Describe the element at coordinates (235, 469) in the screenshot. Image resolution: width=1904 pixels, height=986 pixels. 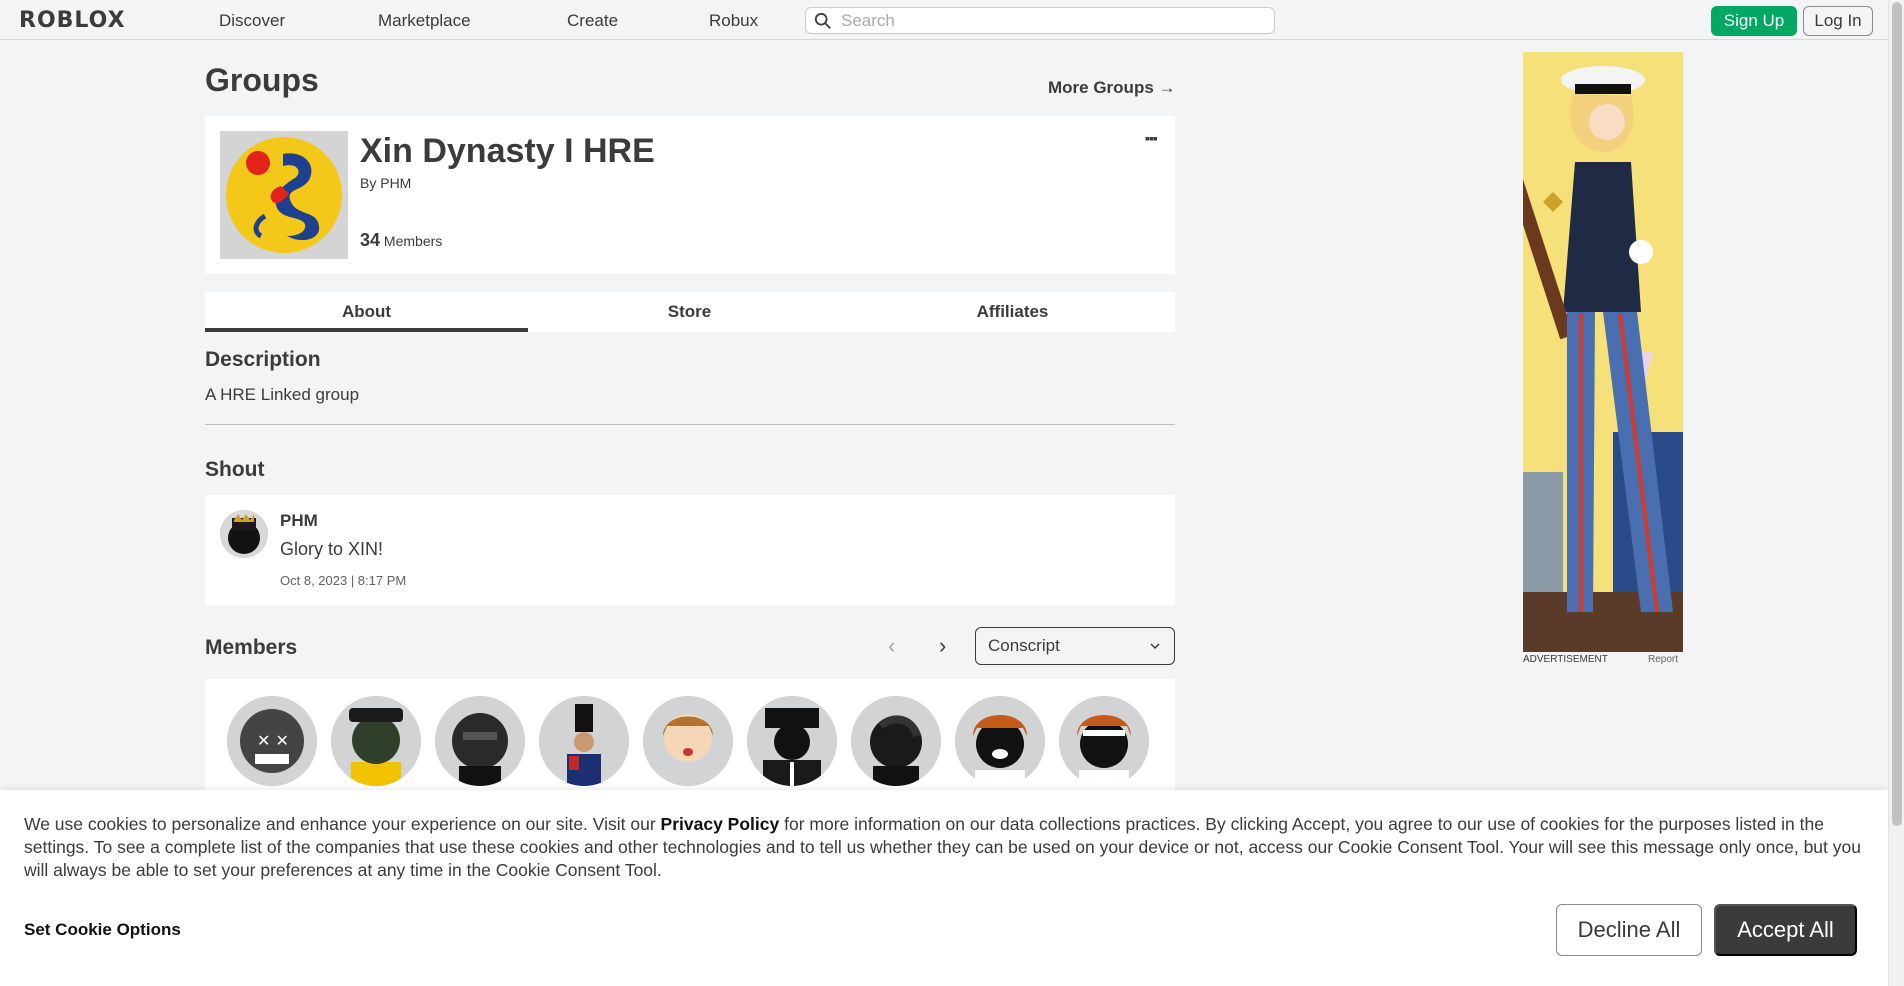
I see `shout-heading: Shout` at that location.